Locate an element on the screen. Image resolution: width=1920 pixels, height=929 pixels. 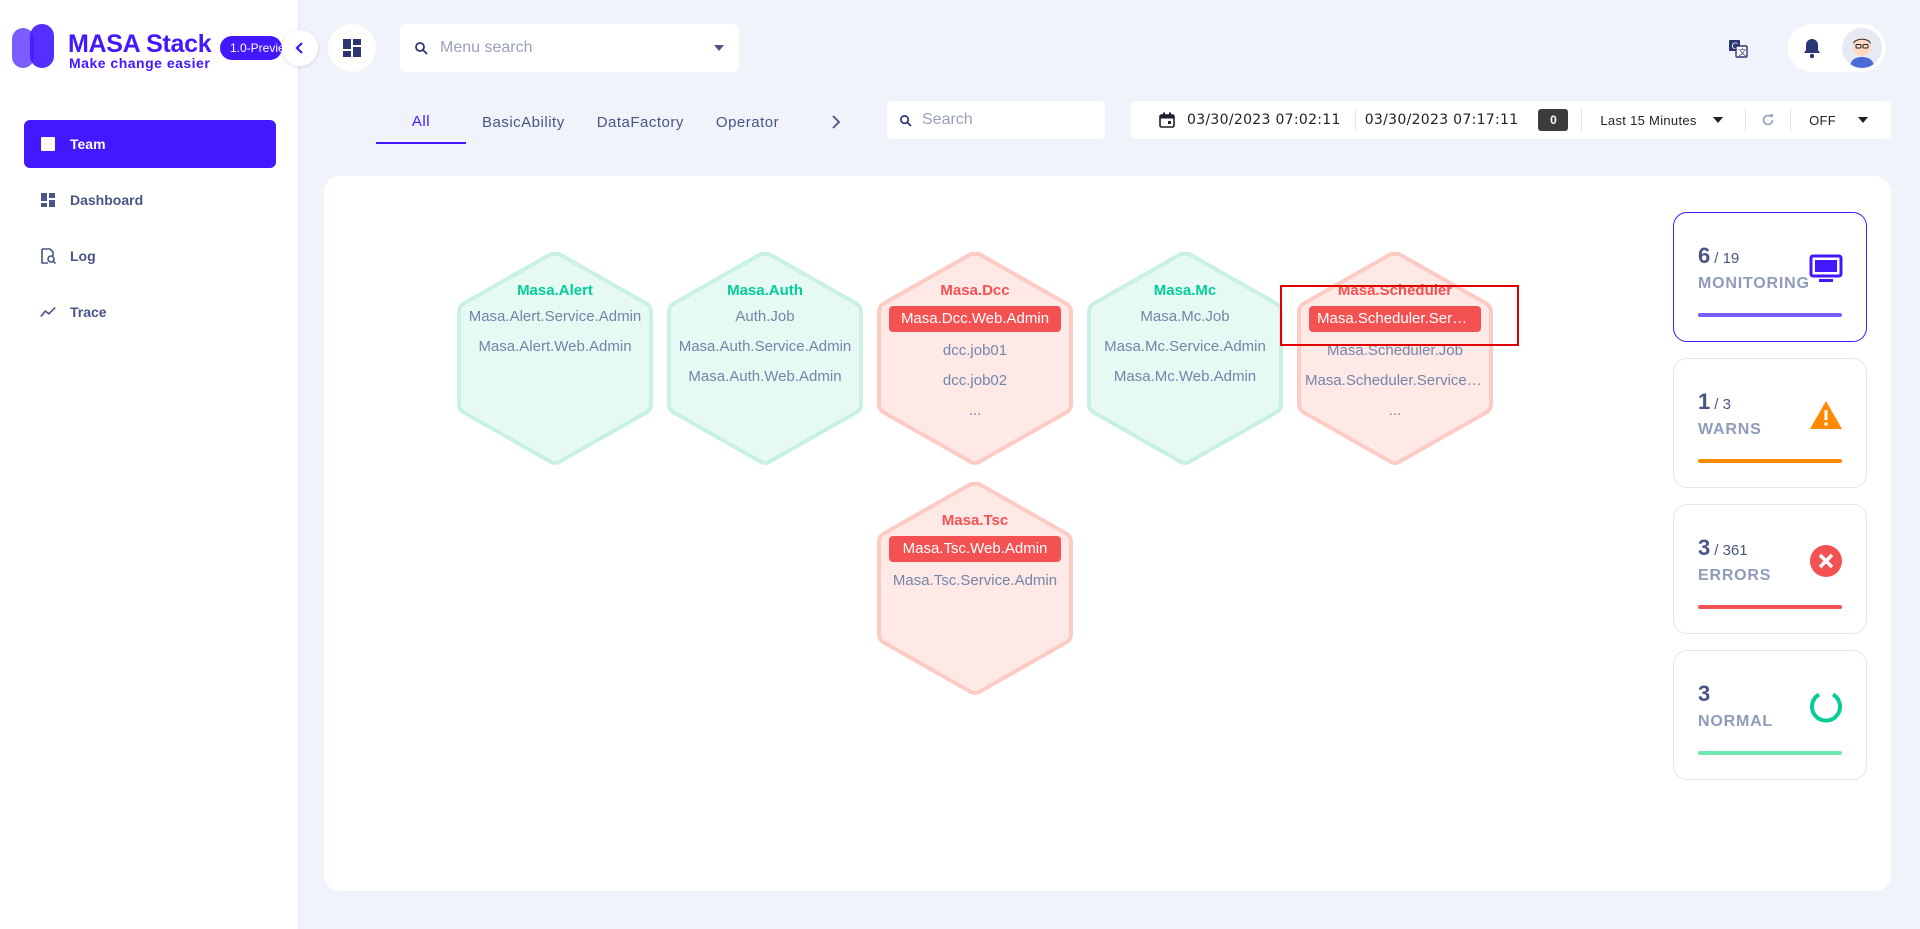
service-group-title: Masa.Auth is located at coordinates (765, 290).